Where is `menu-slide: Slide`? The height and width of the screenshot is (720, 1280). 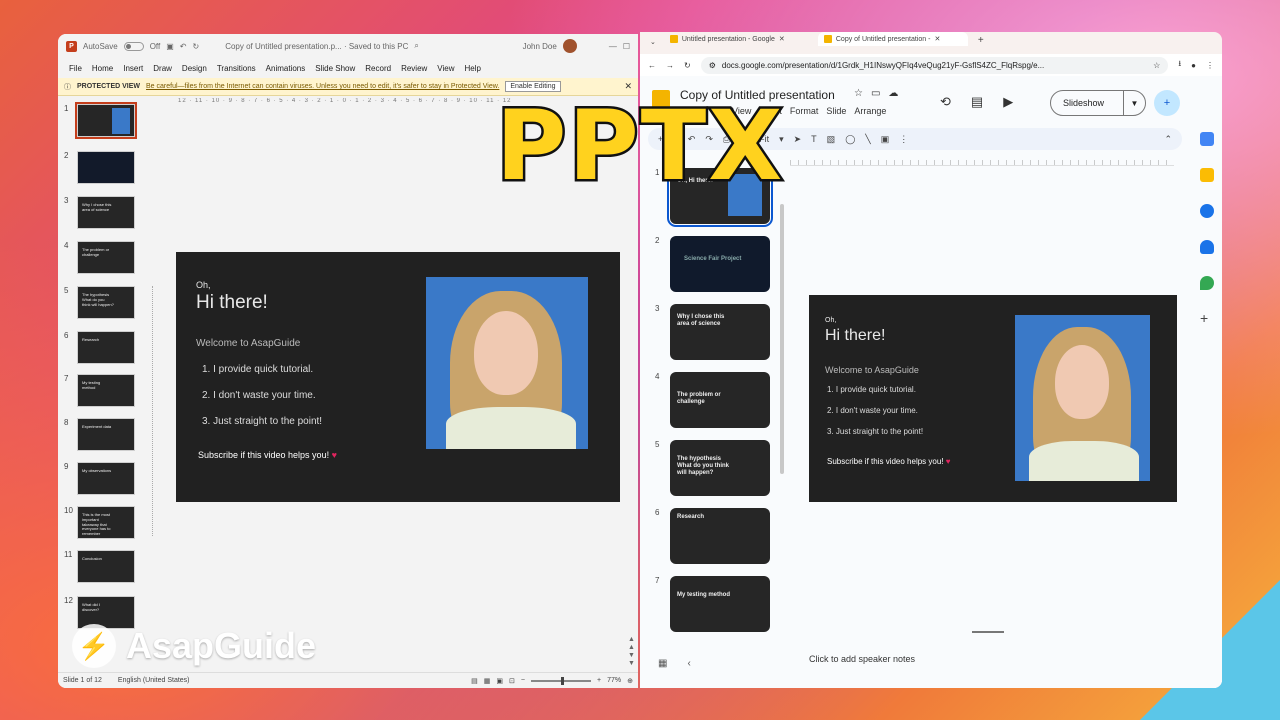
menu-slide: Slide is located at coordinates (836, 111).